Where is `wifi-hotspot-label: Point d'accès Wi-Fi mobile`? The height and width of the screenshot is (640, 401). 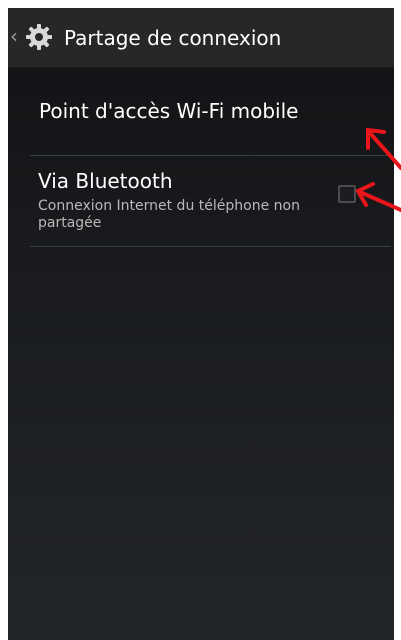 wifi-hotspot-label: Point d'accès Wi-Fi mobile is located at coordinates (169, 111).